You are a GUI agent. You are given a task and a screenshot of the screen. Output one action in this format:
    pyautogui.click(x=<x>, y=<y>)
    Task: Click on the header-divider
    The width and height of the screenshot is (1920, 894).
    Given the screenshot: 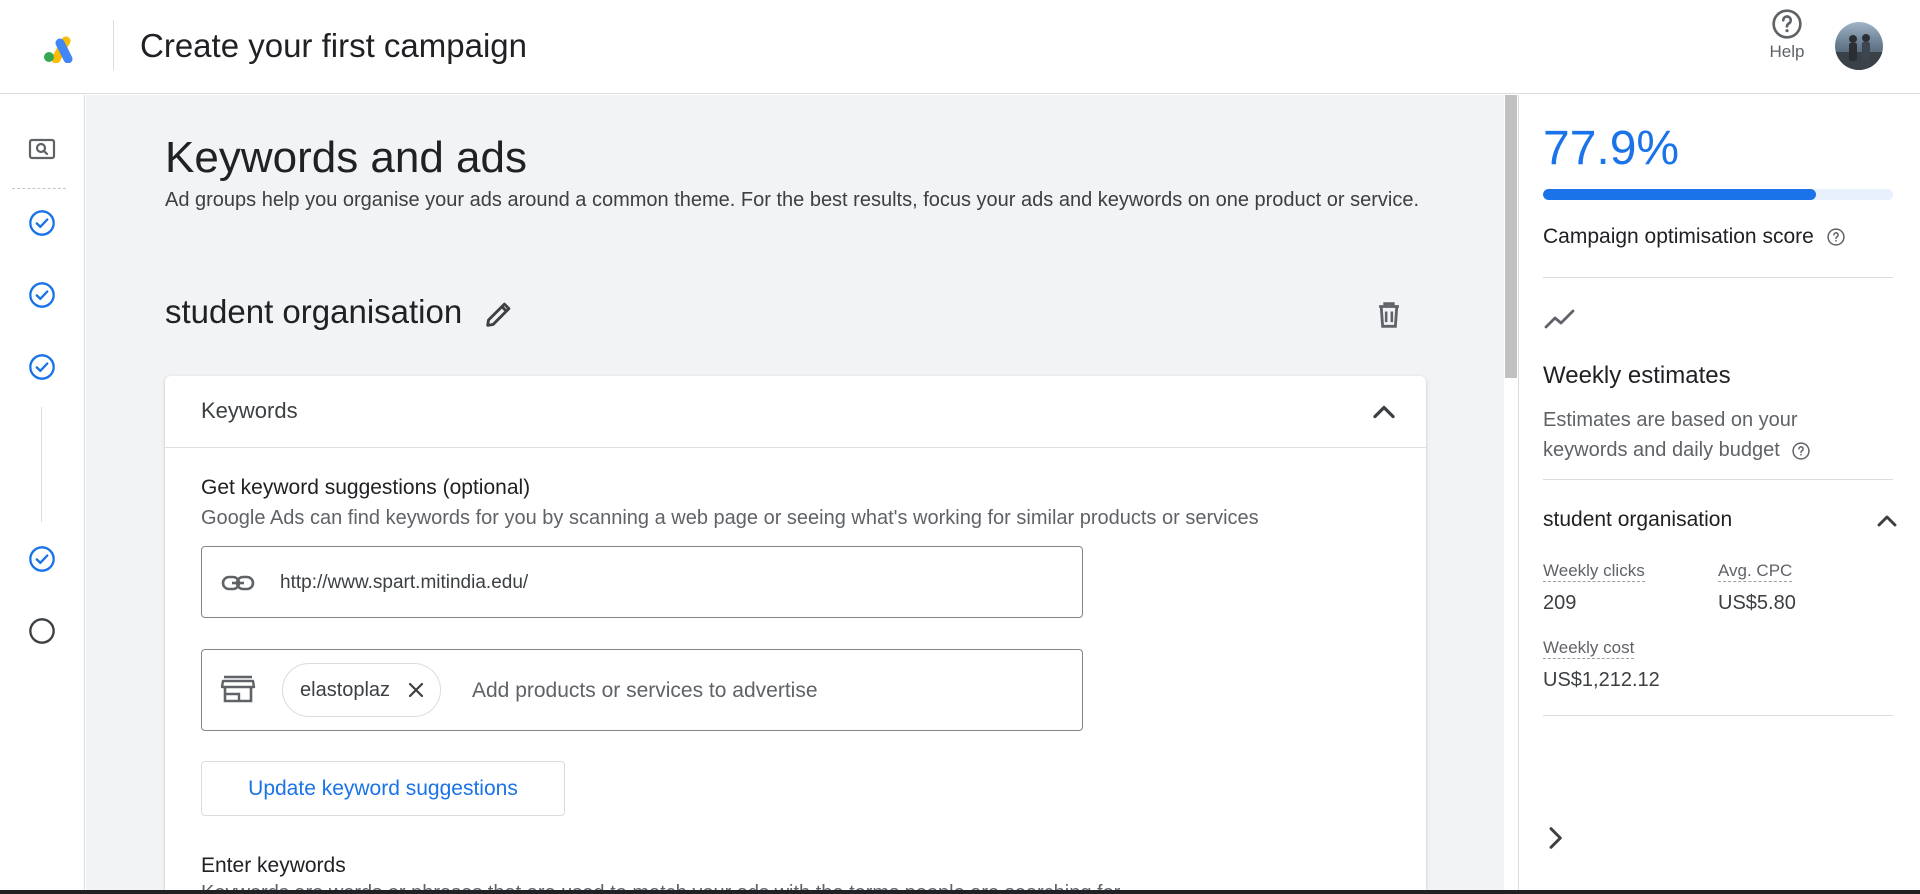 What is the action you would take?
    pyautogui.click(x=113, y=45)
    